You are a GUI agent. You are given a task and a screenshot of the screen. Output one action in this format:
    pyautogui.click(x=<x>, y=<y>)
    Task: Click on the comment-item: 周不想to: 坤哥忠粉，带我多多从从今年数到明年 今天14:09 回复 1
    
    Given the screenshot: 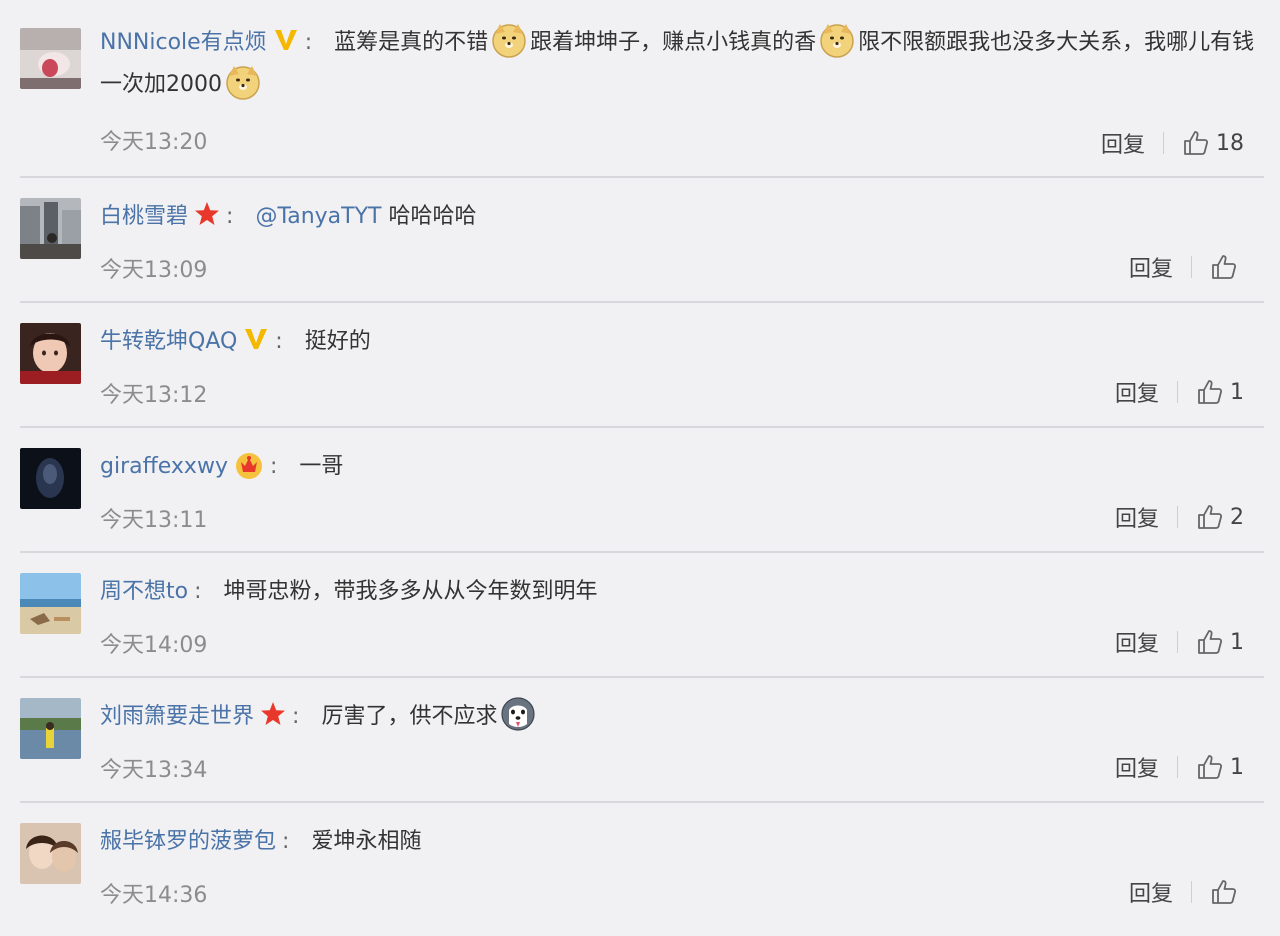 What is the action you would take?
    pyautogui.click(x=640, y=616)
    